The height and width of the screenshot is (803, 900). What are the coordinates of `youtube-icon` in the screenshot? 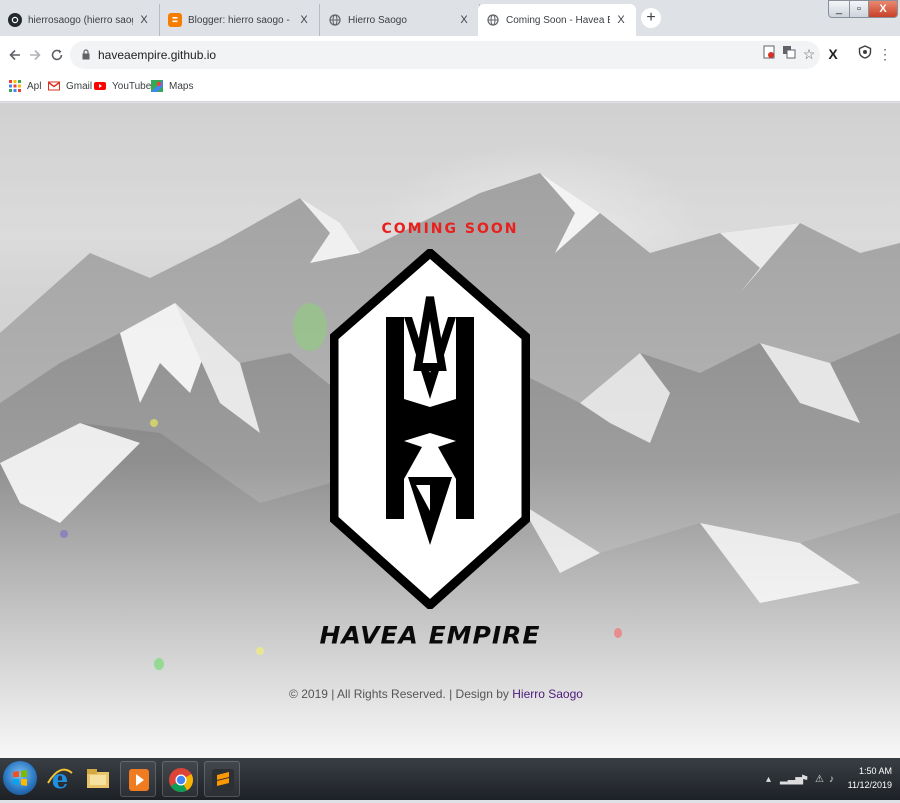 It's located at (100, 86).